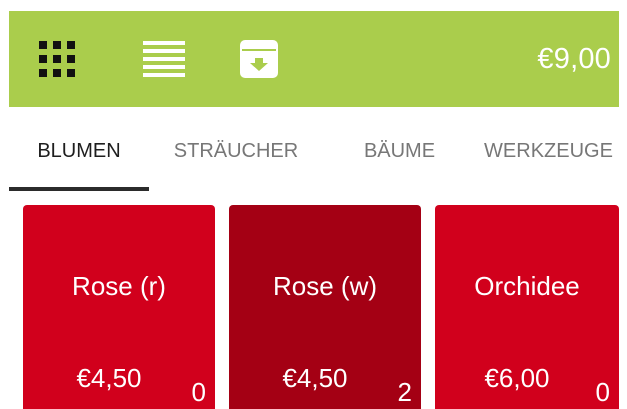  I want to click on tab-straeucher: STRÄUCHER, so click(236, 149).